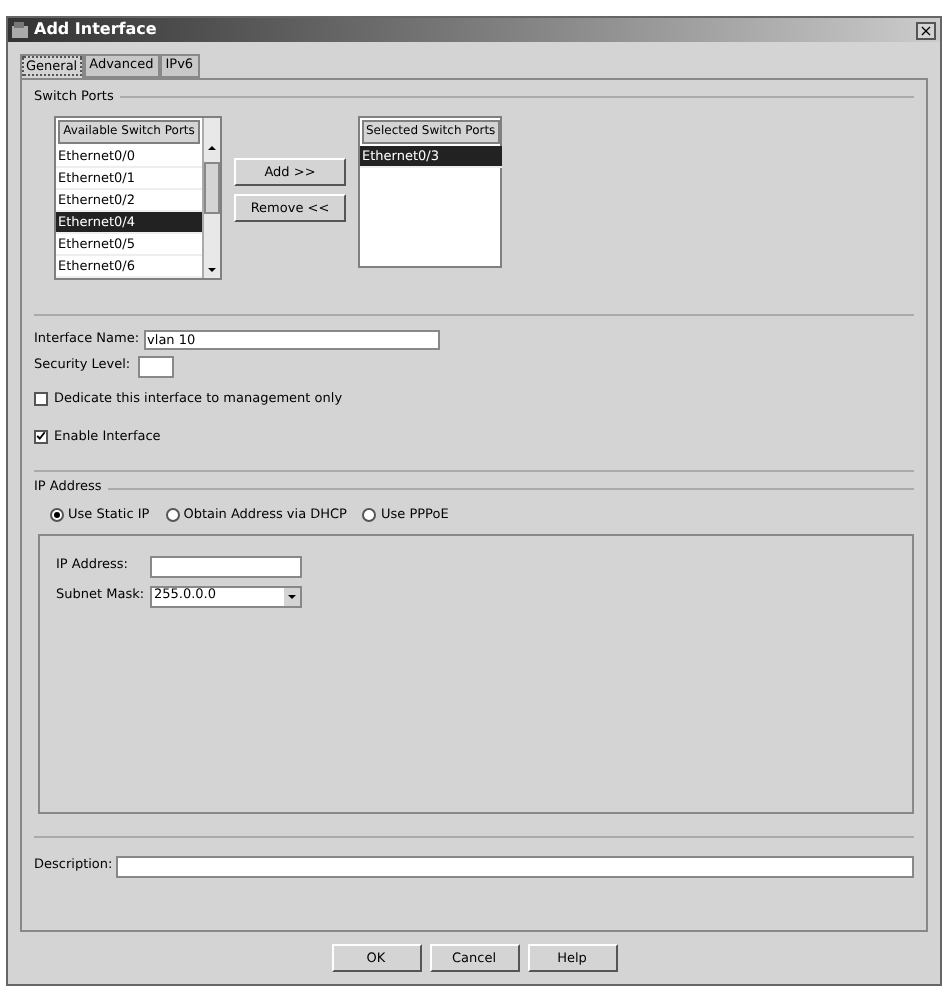 The width and height of the screenshot is (948, 994). I want to click on window-title: Add Interface, so click(96, 30).